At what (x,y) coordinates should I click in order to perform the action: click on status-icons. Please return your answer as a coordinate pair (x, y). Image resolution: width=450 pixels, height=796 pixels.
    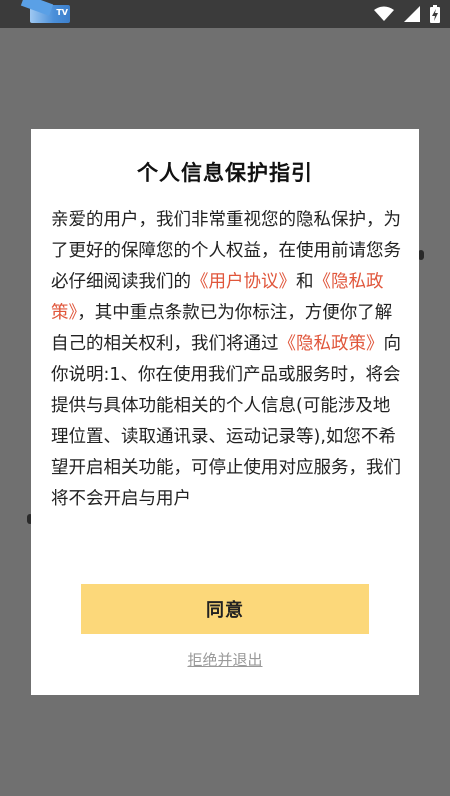
    Looking at the image, I should click on (407, 14).